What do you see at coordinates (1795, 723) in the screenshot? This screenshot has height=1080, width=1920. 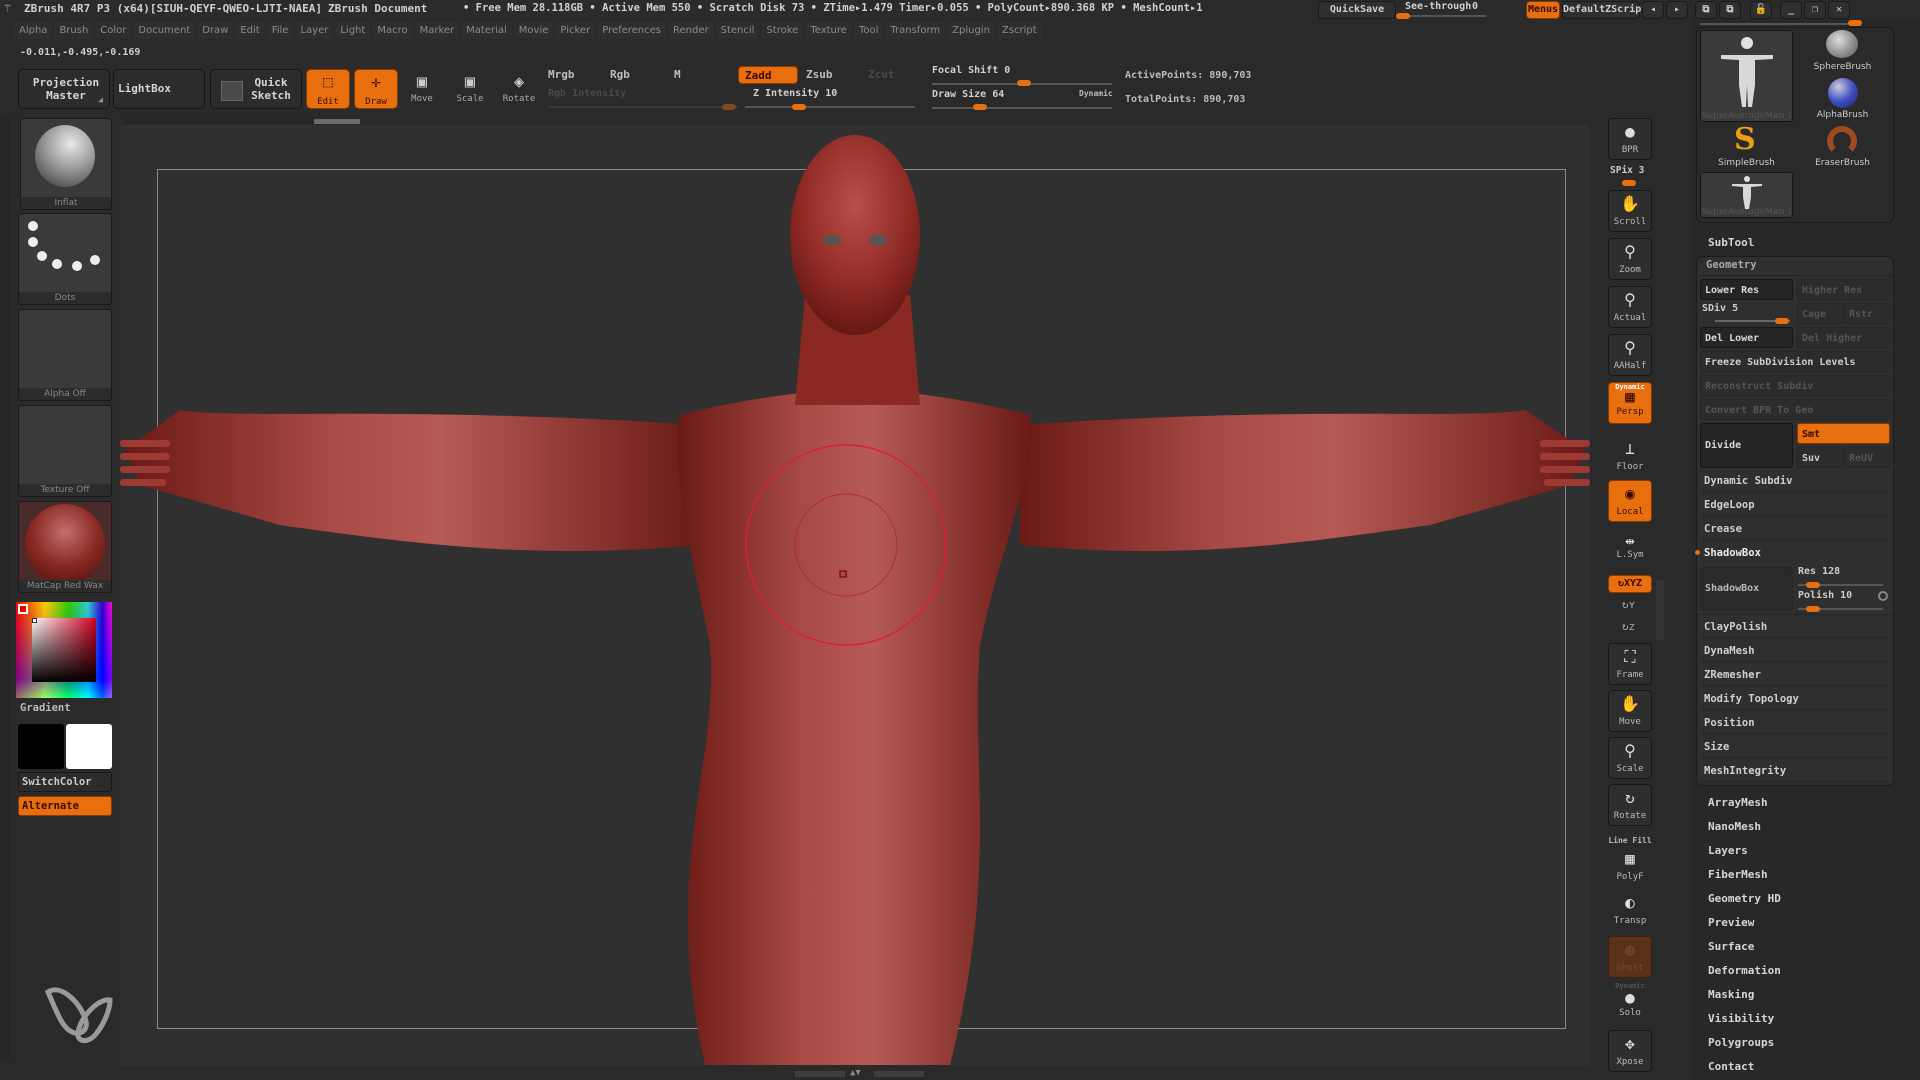 I see `geometry-item-position: Position` at bounding box center [1795, 723].